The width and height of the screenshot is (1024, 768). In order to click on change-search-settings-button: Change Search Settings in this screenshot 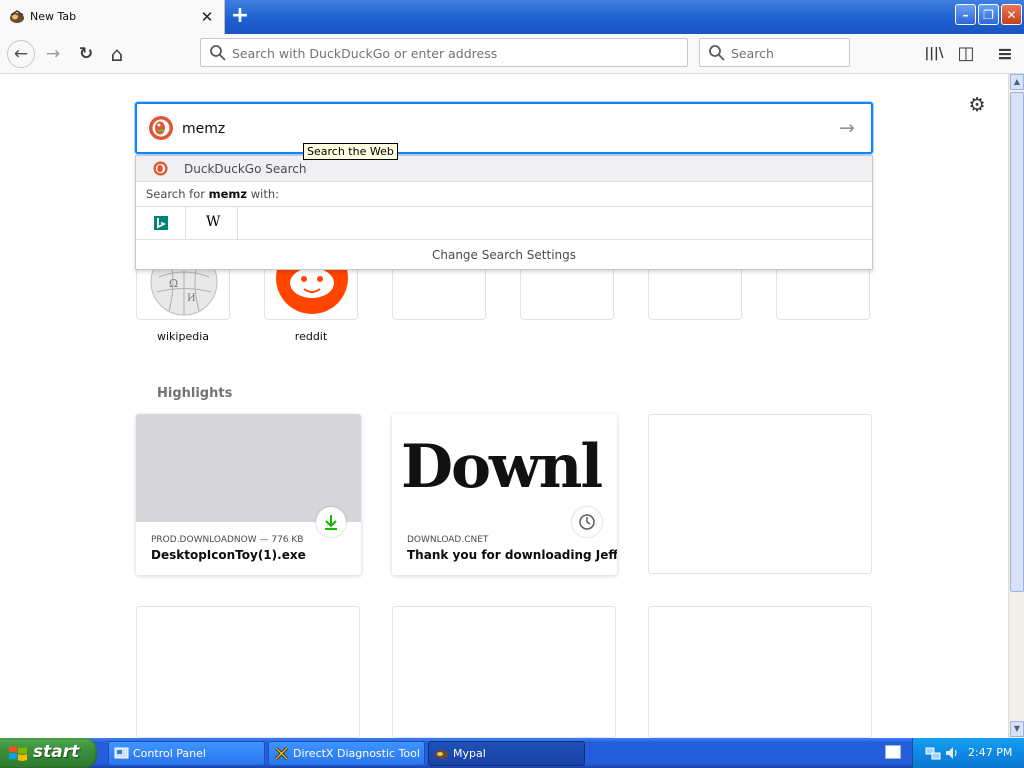, I will do `click(504, 255)`.